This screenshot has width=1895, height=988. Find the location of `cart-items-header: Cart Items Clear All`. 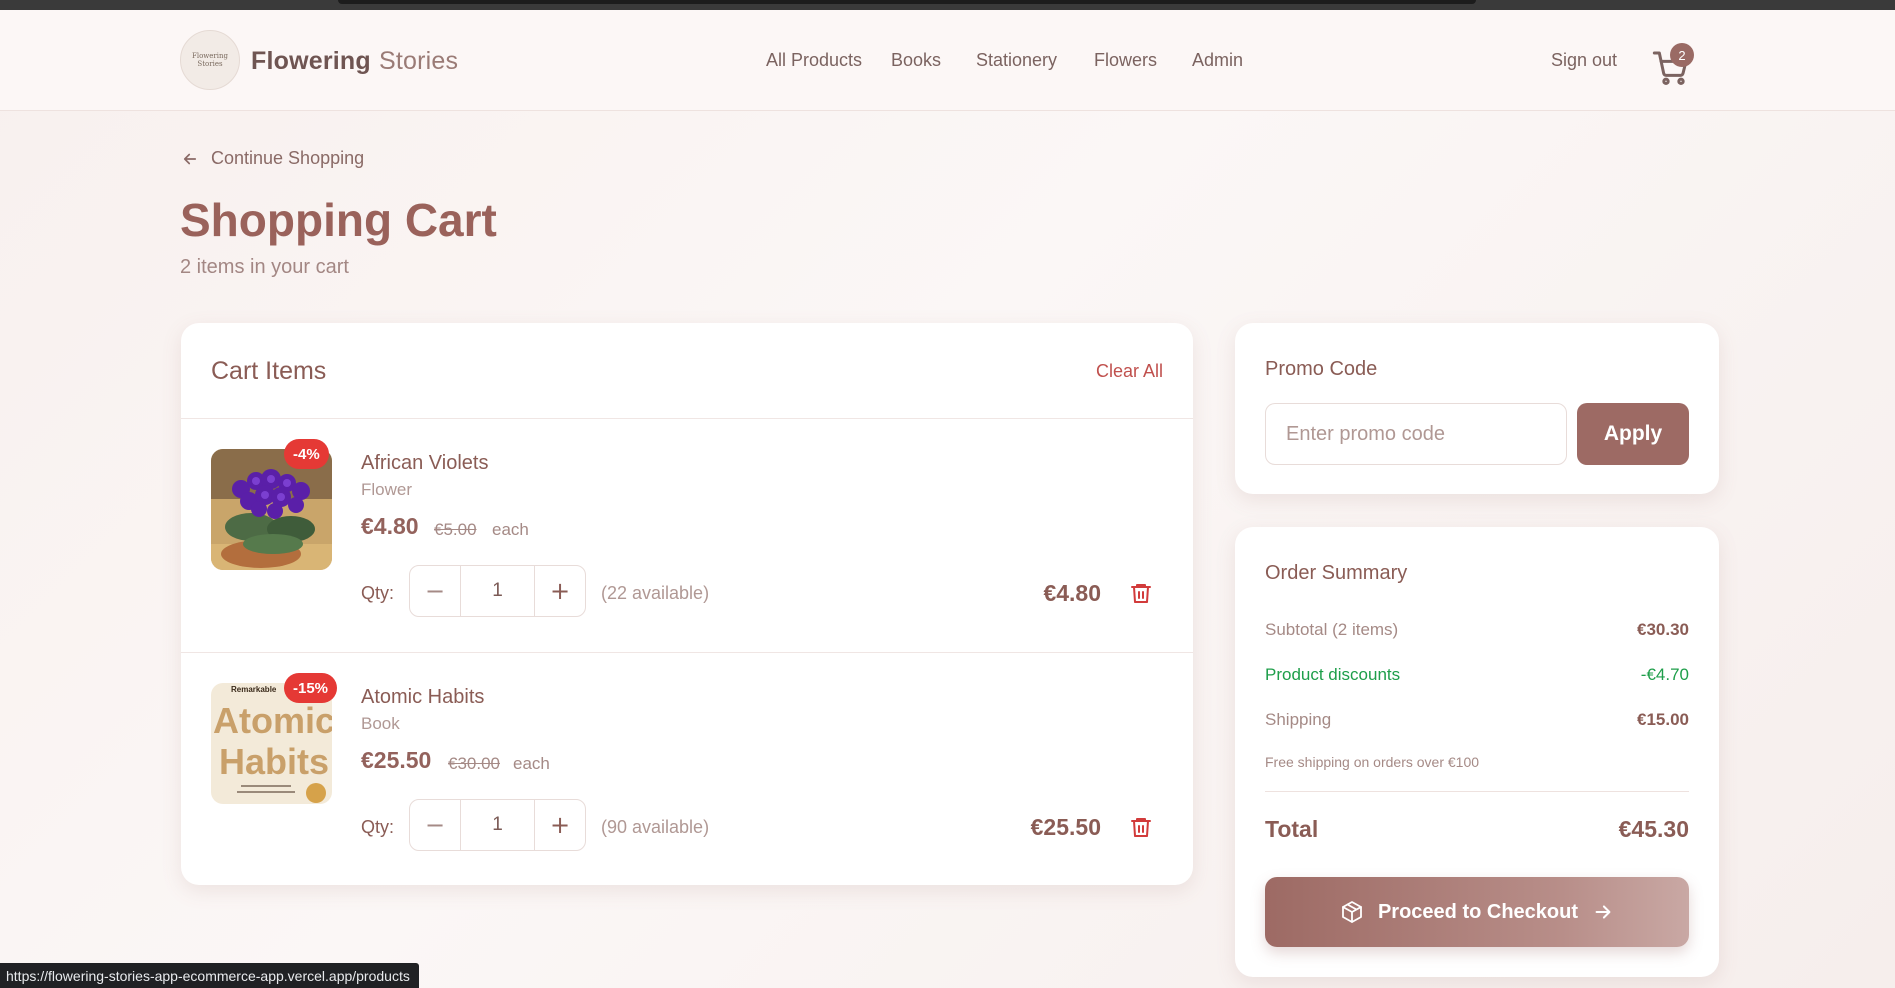

cart-items-header: Cart Items Clear All is located at coordinates (687, 371).